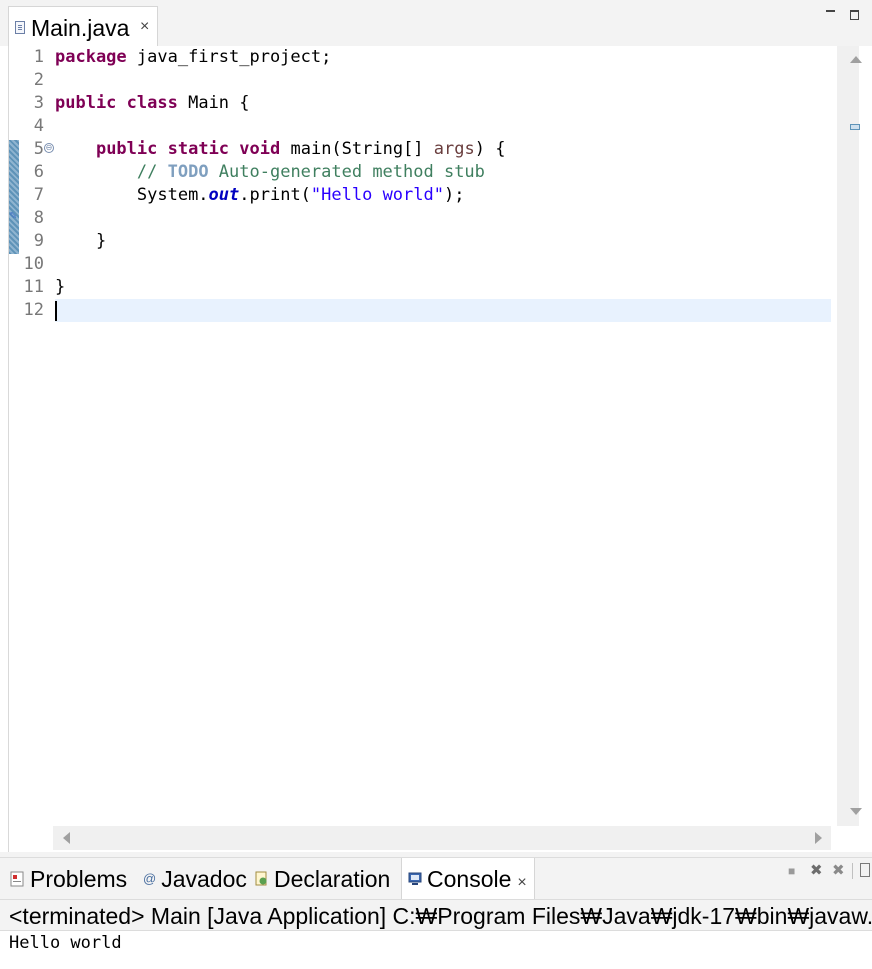  What do you see at coordinates (854, 15) in the screenshot?
I see `maximize-icon` at bounding box center [854, 15].